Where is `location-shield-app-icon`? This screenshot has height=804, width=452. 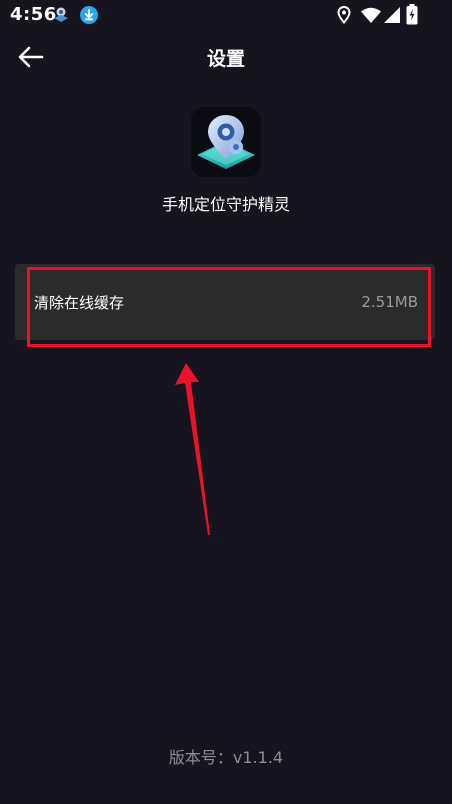
location-shield-app-icon is located at coordinates (226, 142).